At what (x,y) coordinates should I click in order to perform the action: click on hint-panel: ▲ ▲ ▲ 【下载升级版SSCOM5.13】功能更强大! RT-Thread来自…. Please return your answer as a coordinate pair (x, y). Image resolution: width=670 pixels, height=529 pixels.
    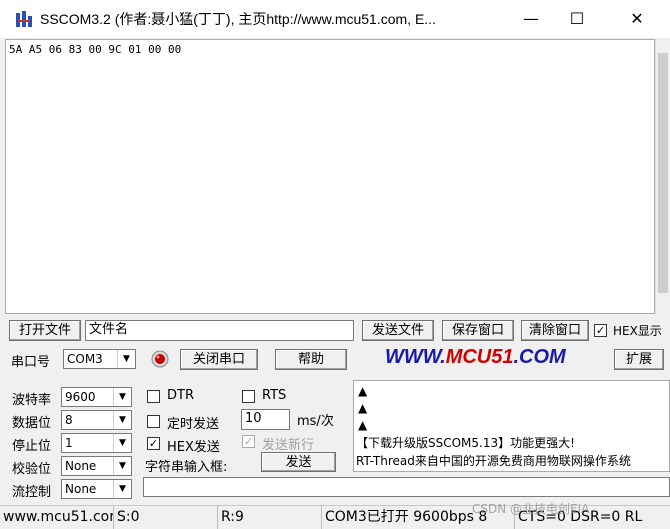
    Looking at the image, I should click on (511, 426).